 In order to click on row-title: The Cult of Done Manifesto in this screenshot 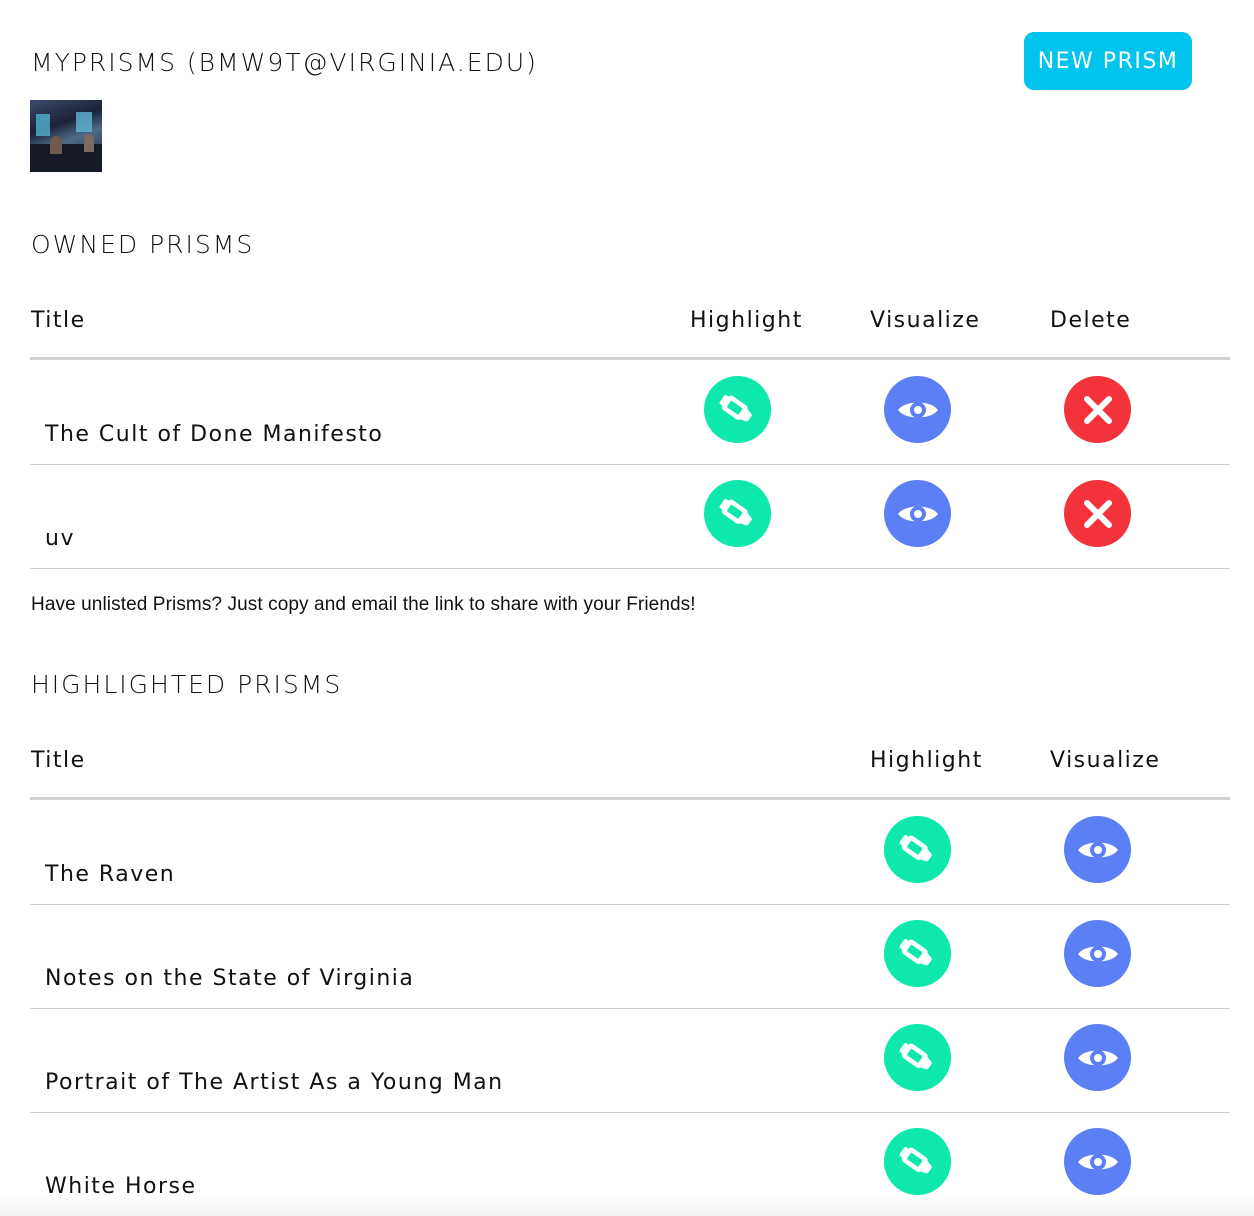, I will do `click(214, 434)`.